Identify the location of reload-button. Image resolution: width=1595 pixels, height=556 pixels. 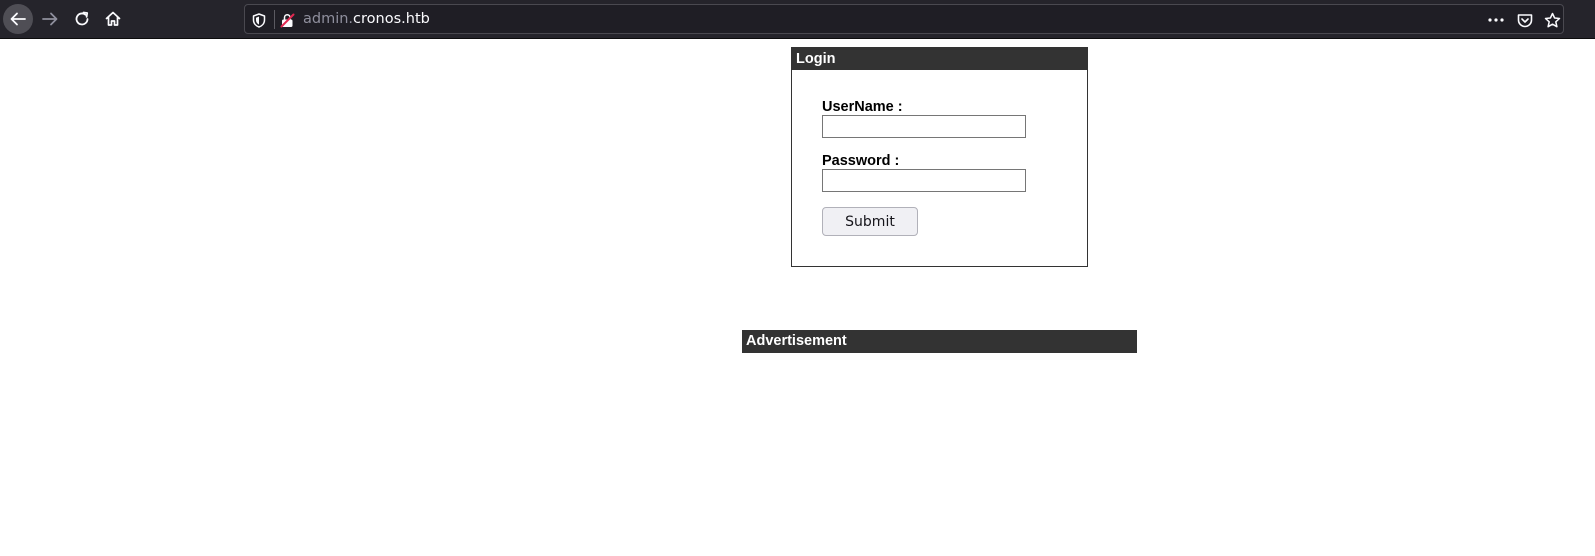
(82, 19).